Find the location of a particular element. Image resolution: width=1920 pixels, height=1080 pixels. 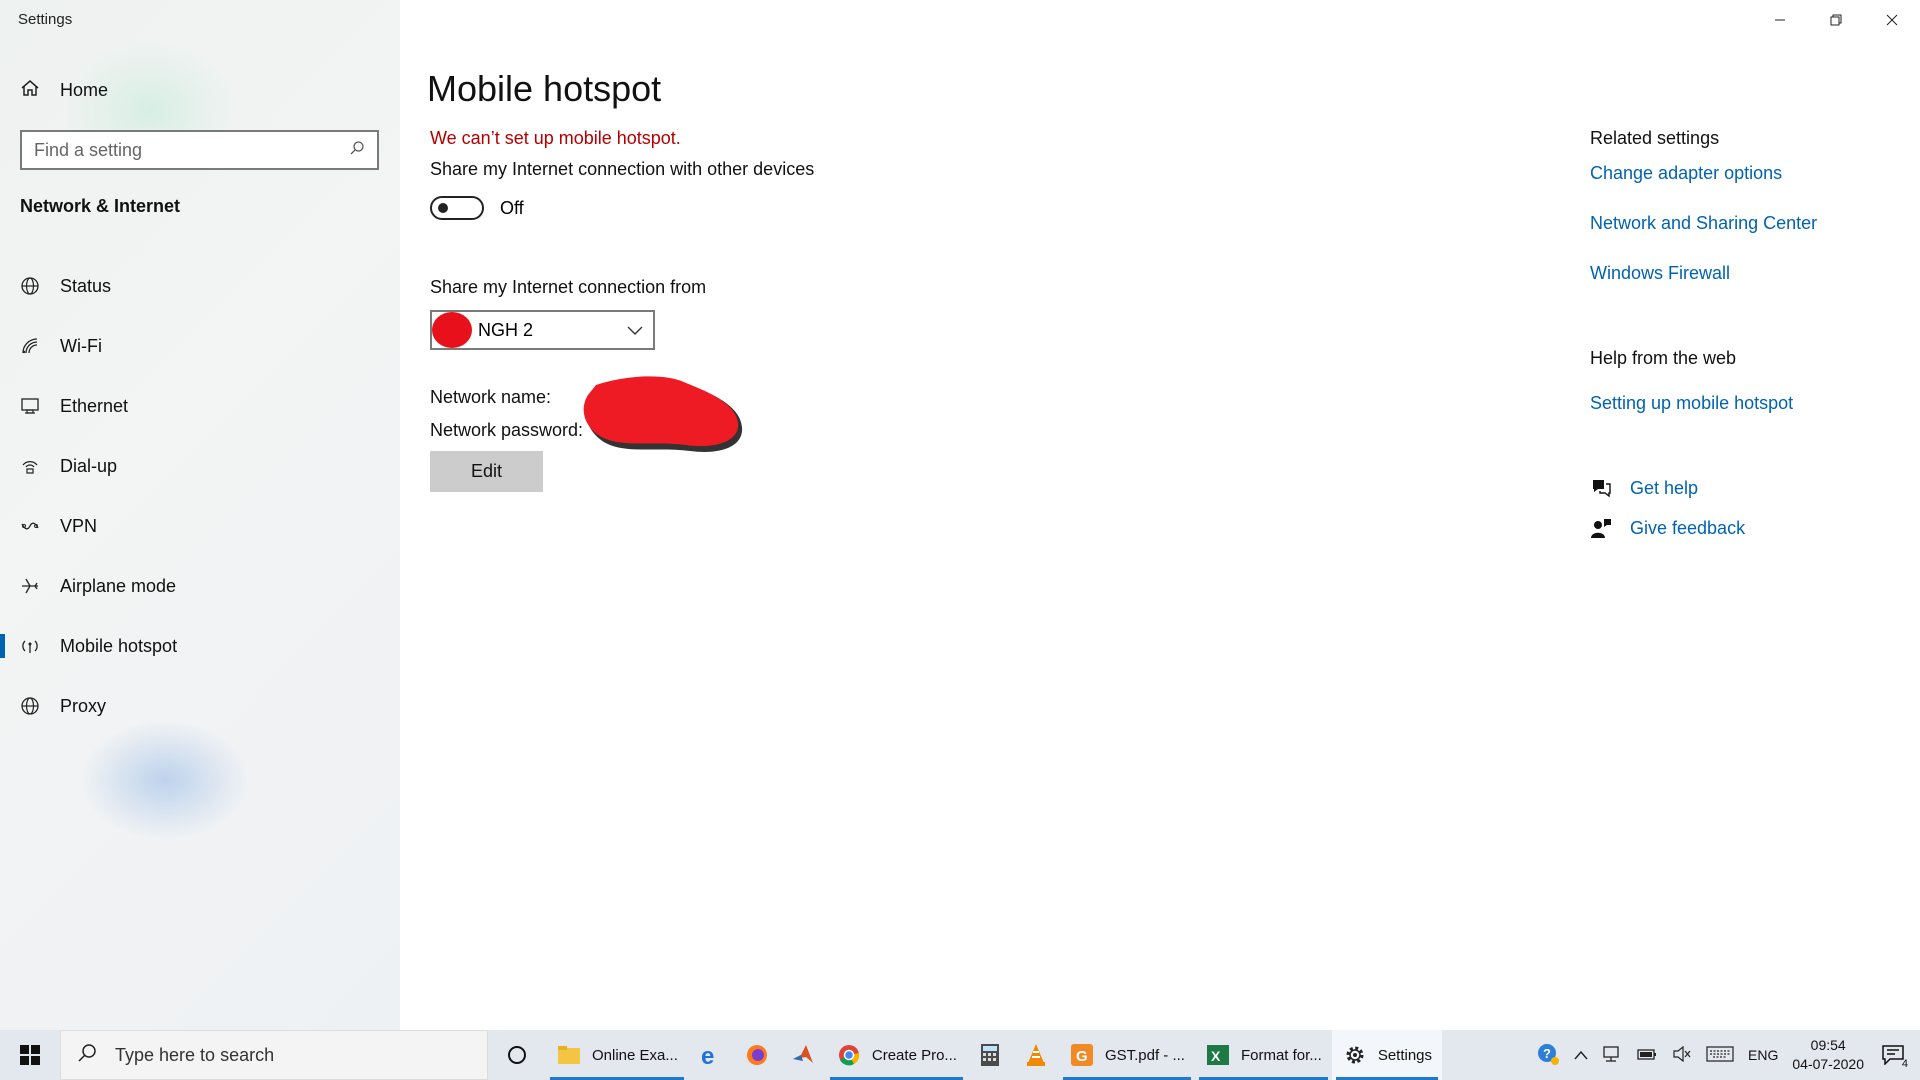

volume-muted-icon is located at coordinates (1682, 1055).